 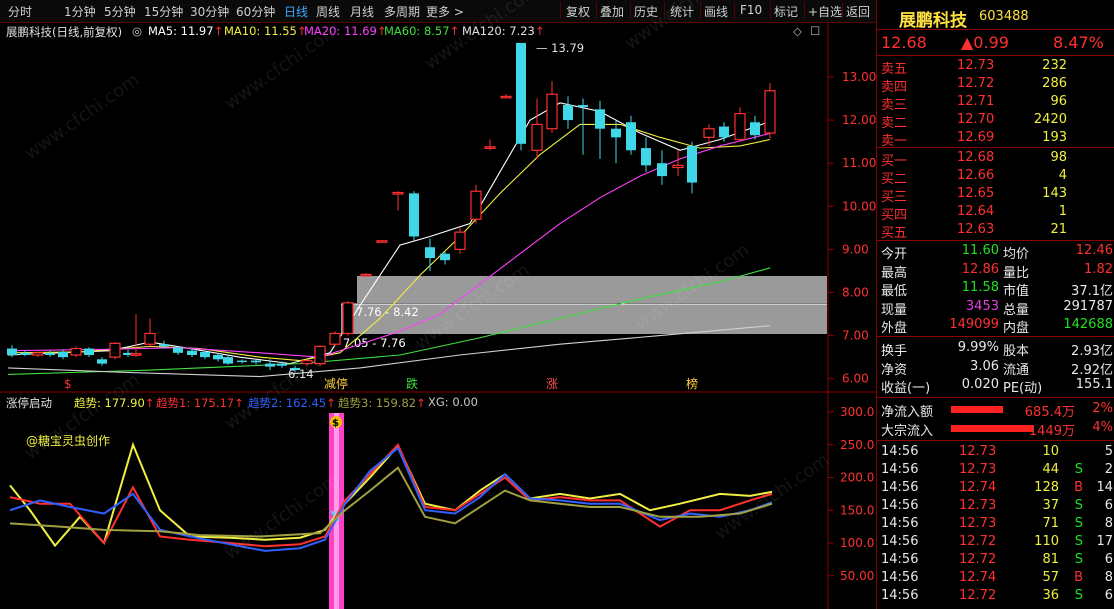 What do you see at coordinates (997, 159) in the screenshot?
I see `bid-row: 买一 12.68 98` at bounding box center [997, 159].